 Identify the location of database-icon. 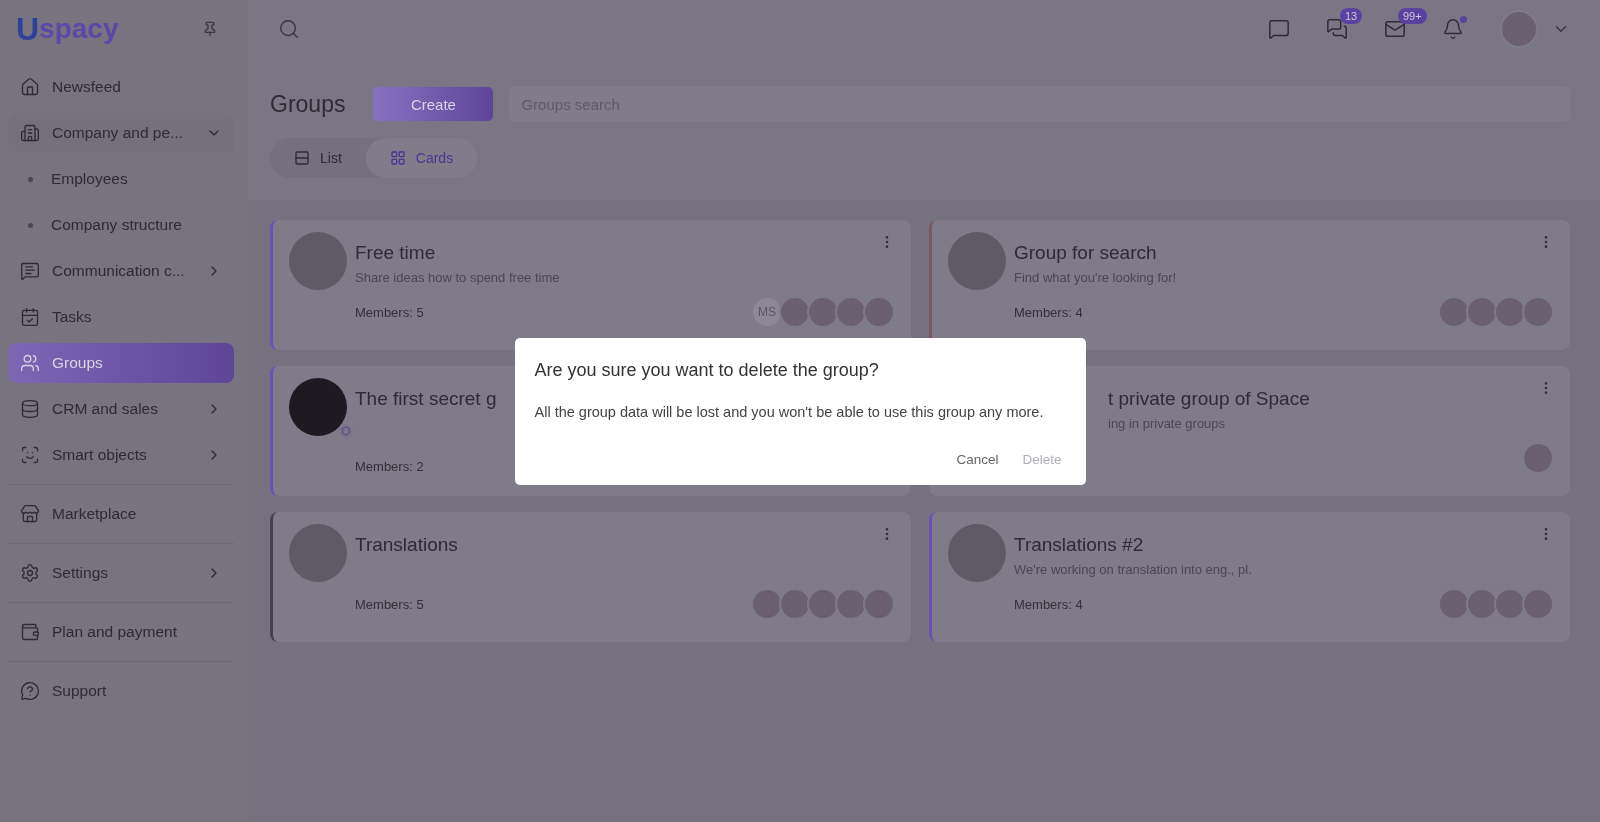
(30, 409).